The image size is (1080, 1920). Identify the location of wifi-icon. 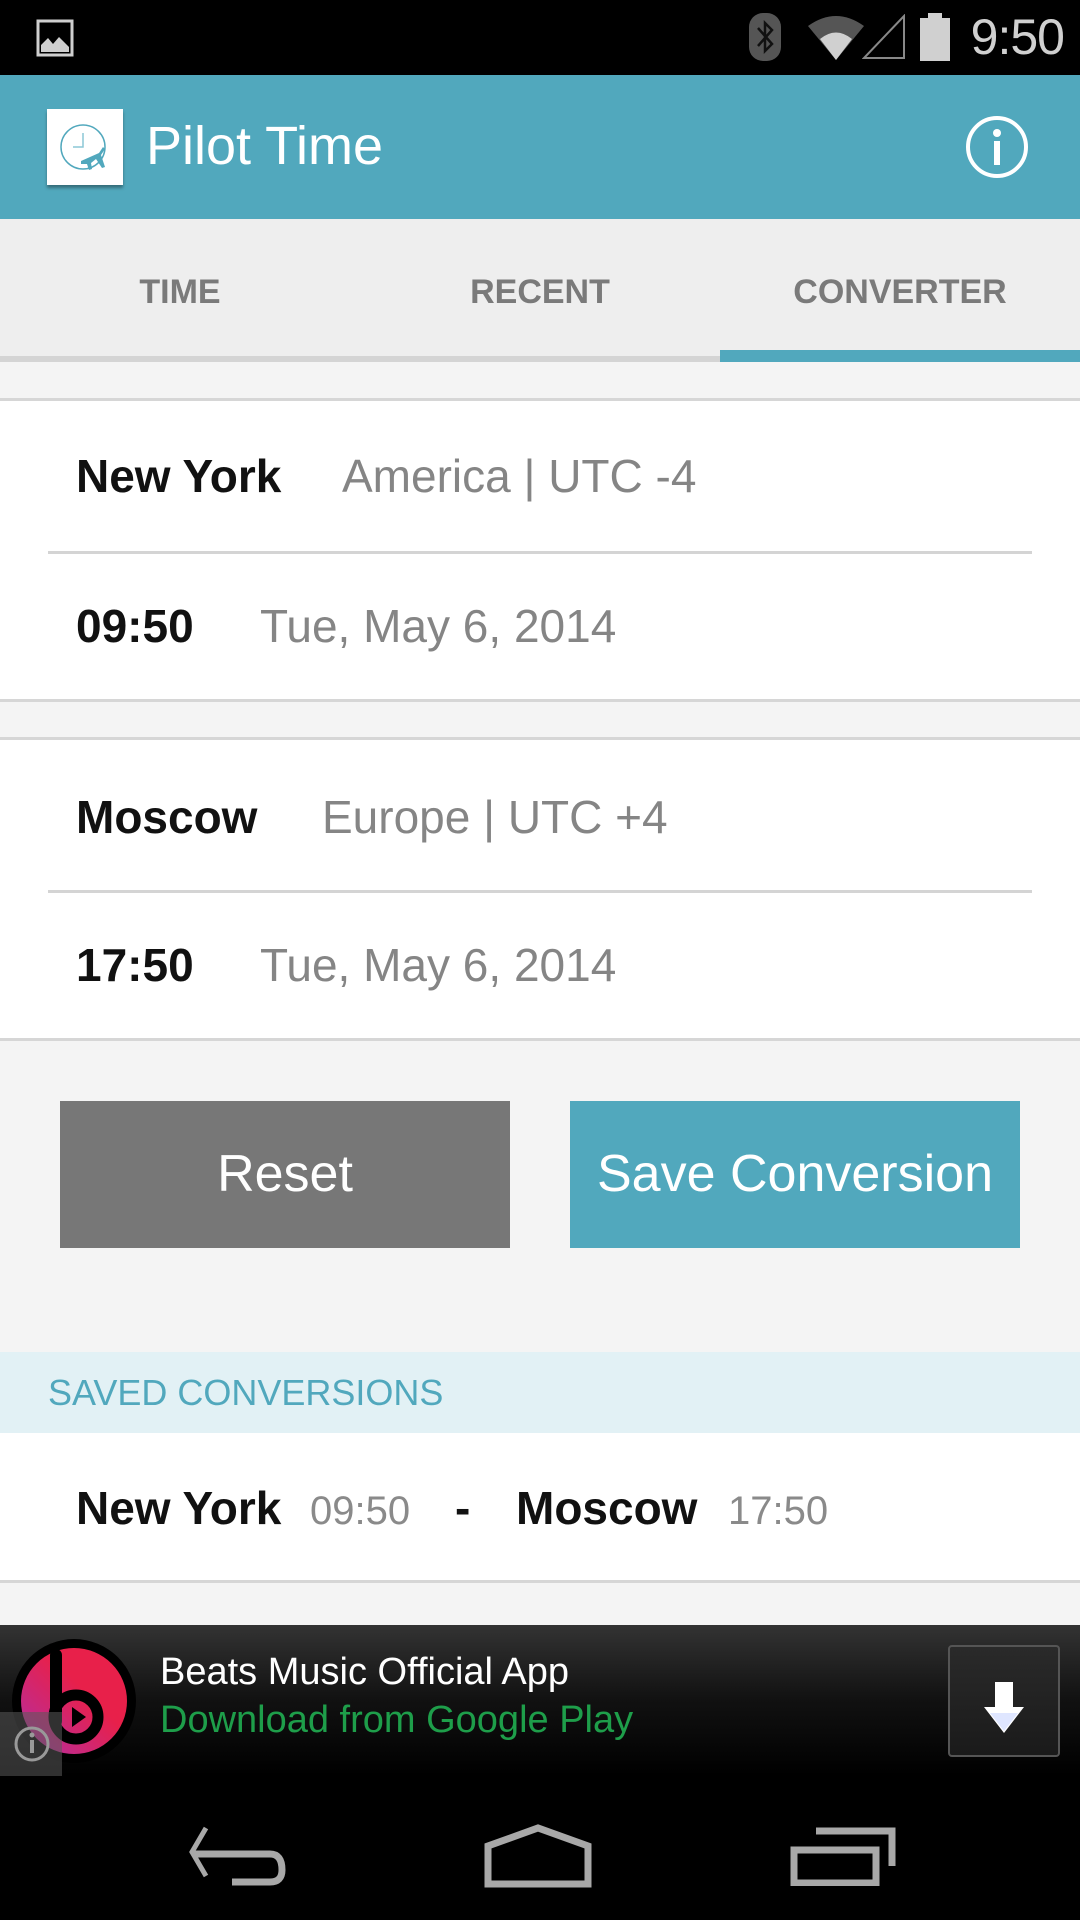
(836, 38).